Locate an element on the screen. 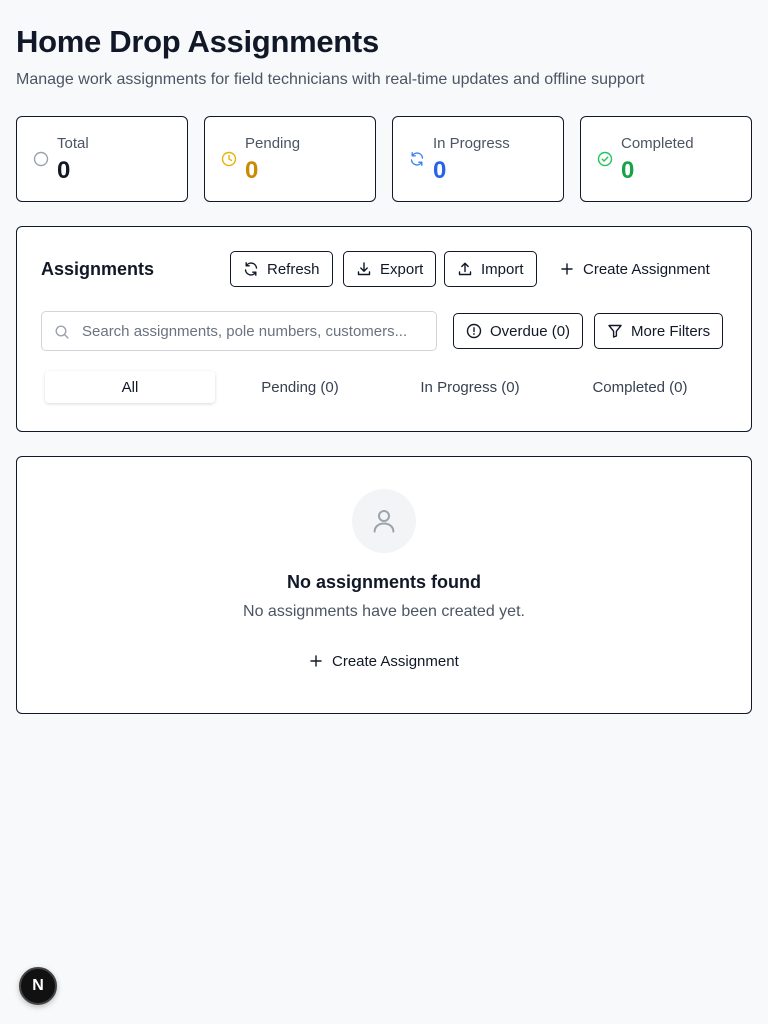 The image size is (768, 1024). search-box is located at coordinates (239, 331).